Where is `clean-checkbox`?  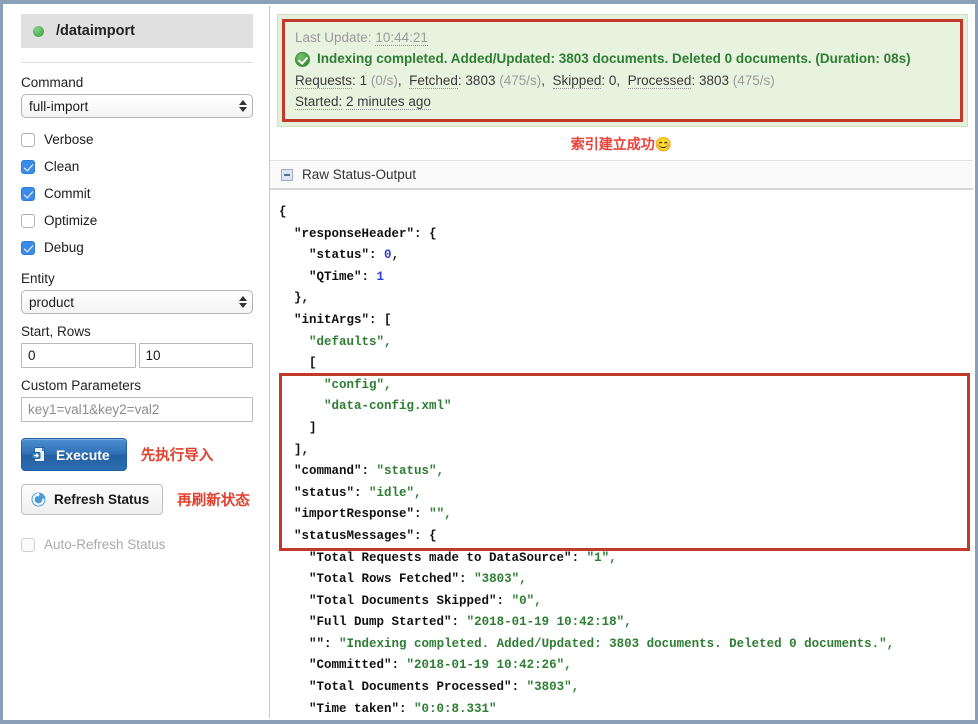 clean-checkbox is located at coordinates (28, 166).